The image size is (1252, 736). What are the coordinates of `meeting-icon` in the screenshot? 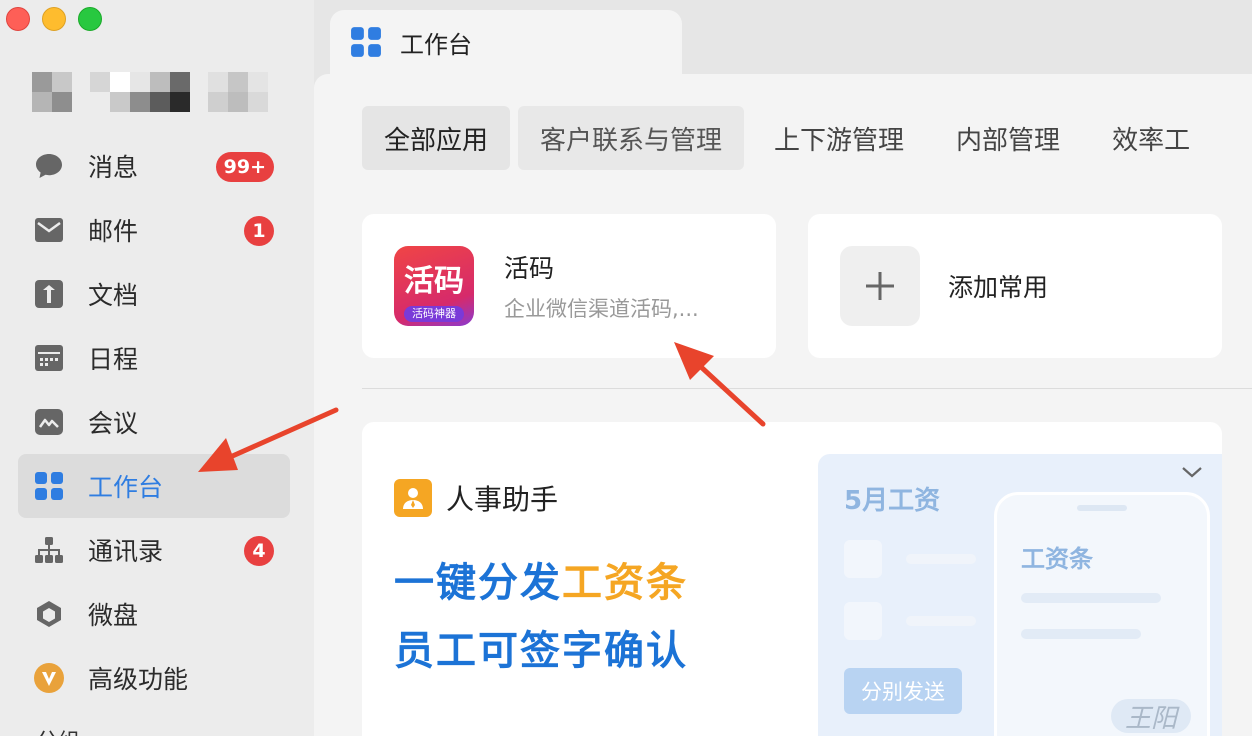 It's located at (49, 422).